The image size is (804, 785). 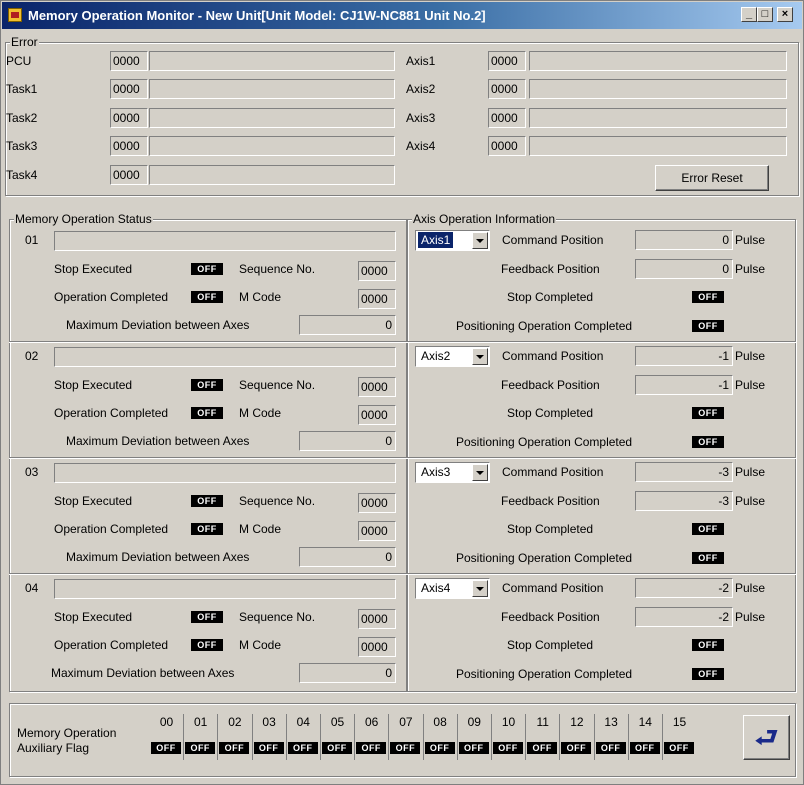 I want to click on axis-select-value: Axis4, so click(x=436, y=588).